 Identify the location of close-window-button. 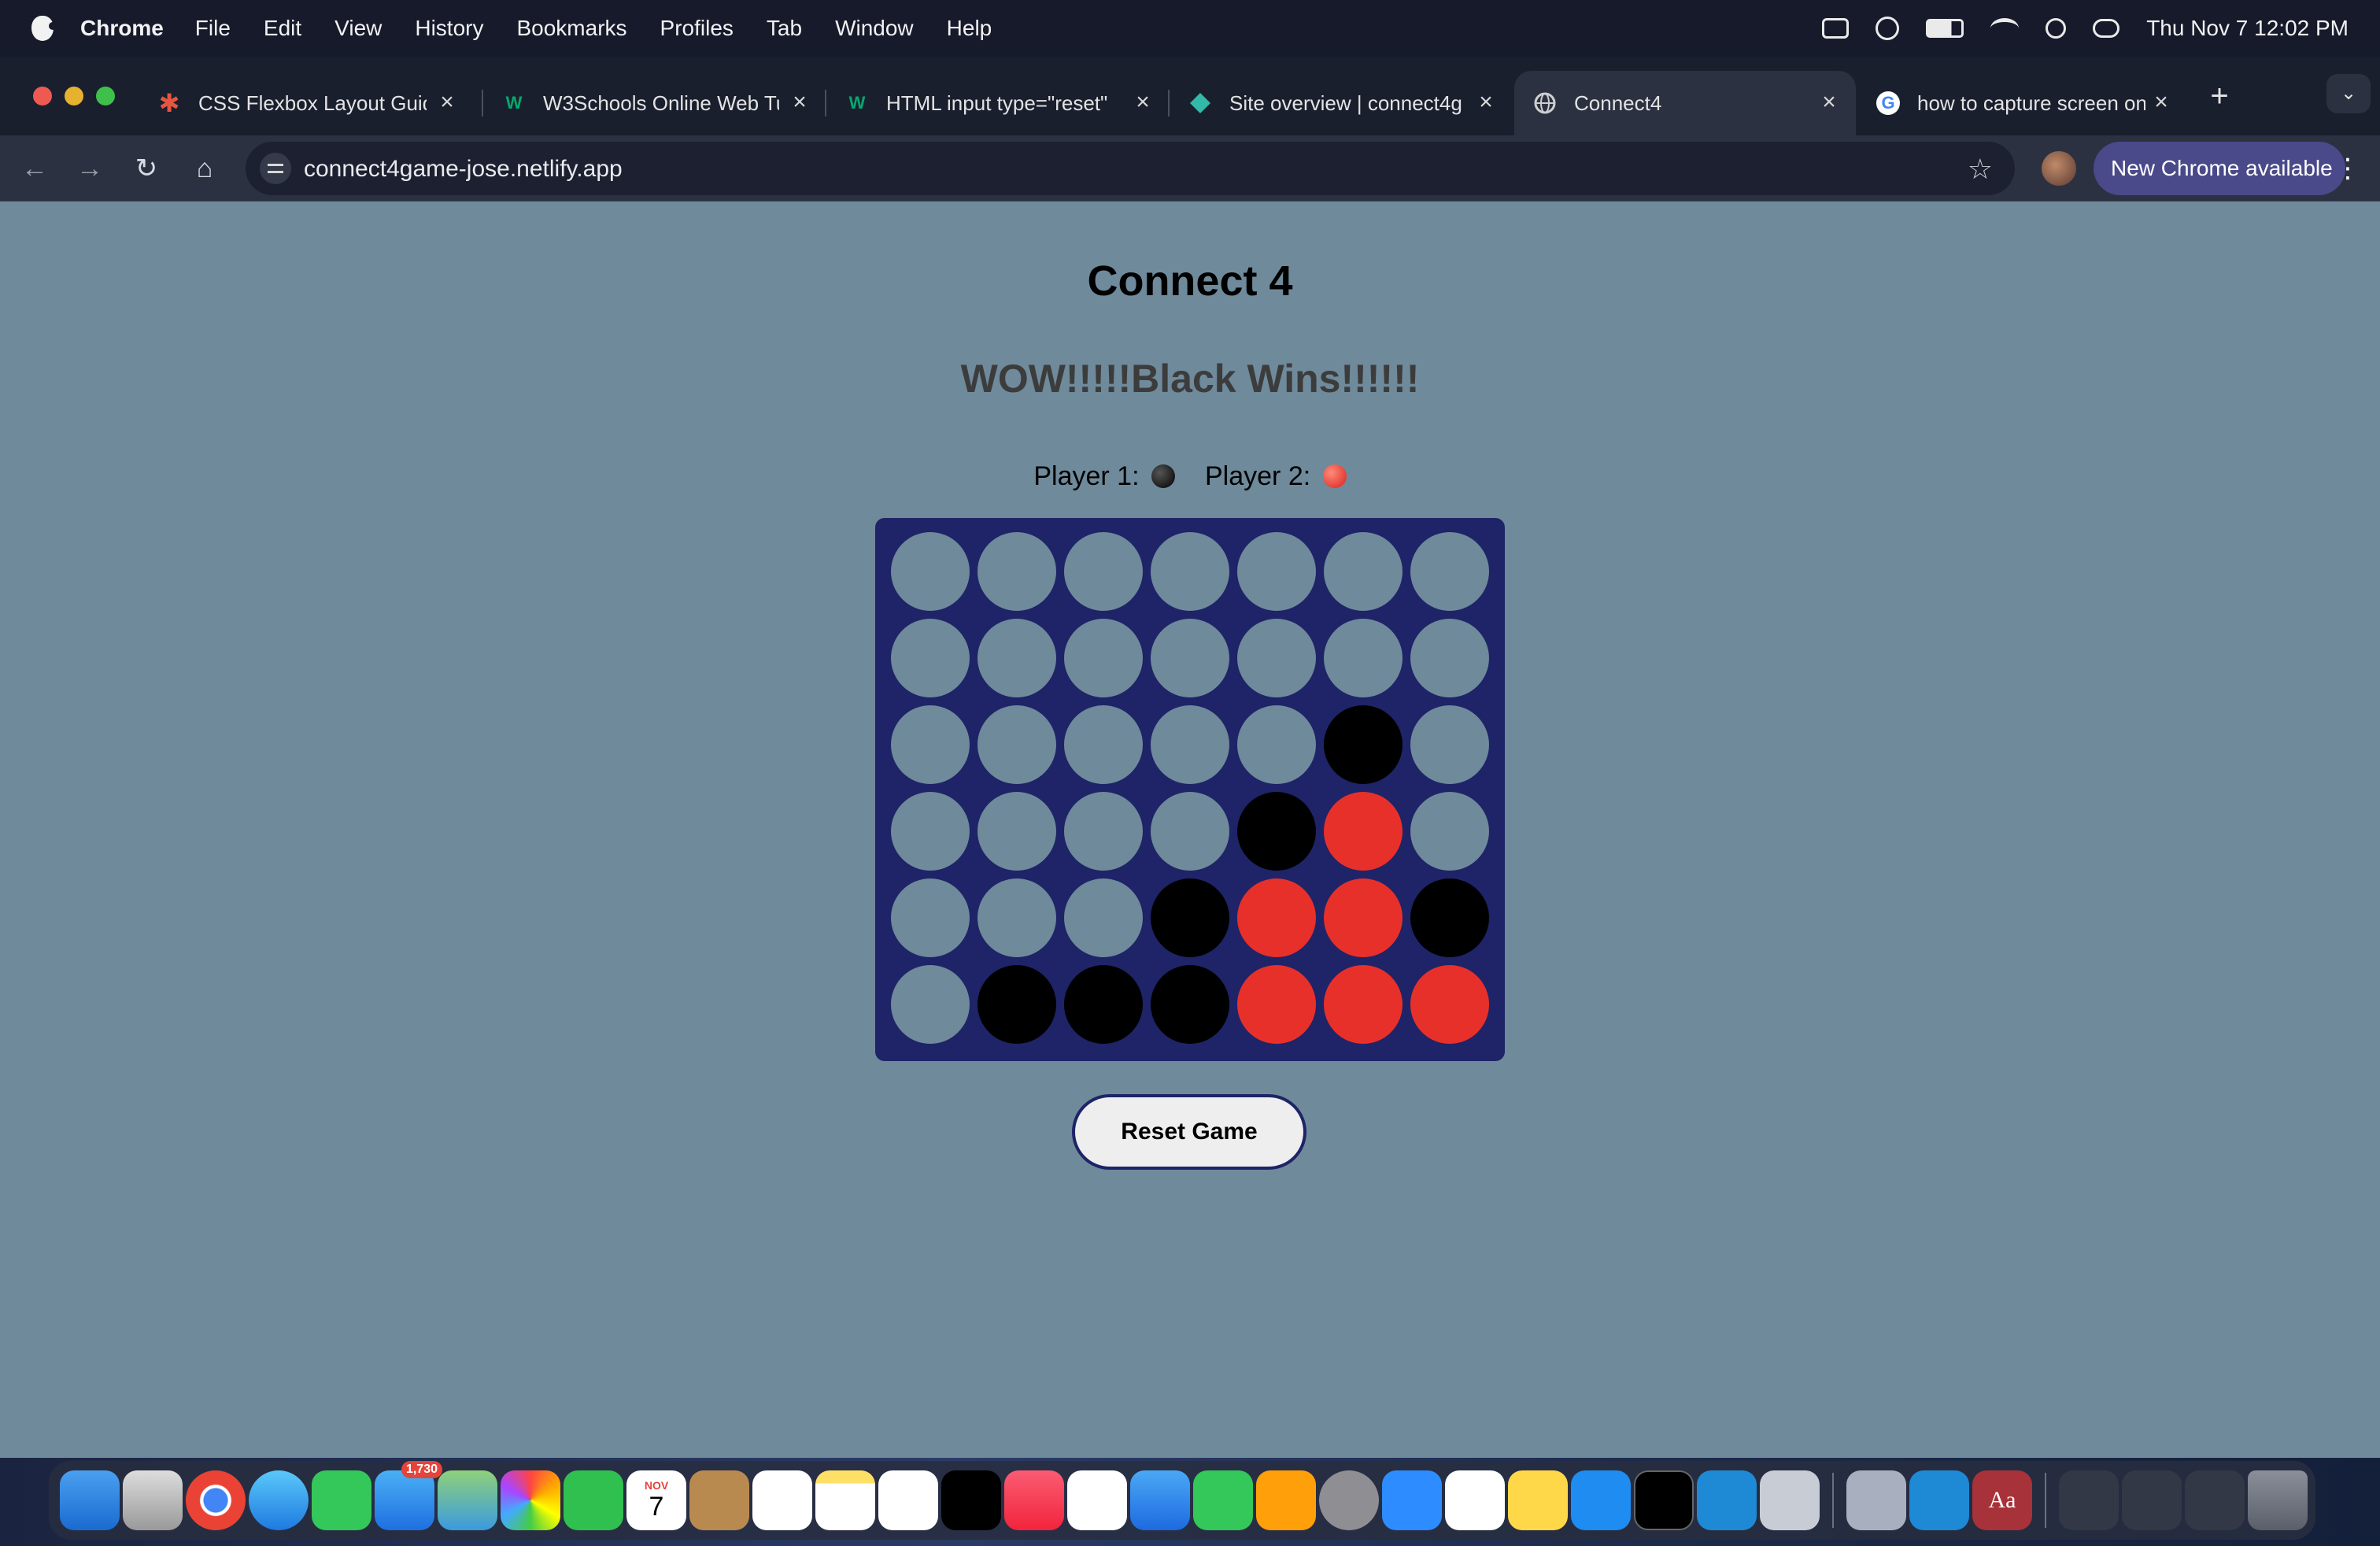
(42, 96).